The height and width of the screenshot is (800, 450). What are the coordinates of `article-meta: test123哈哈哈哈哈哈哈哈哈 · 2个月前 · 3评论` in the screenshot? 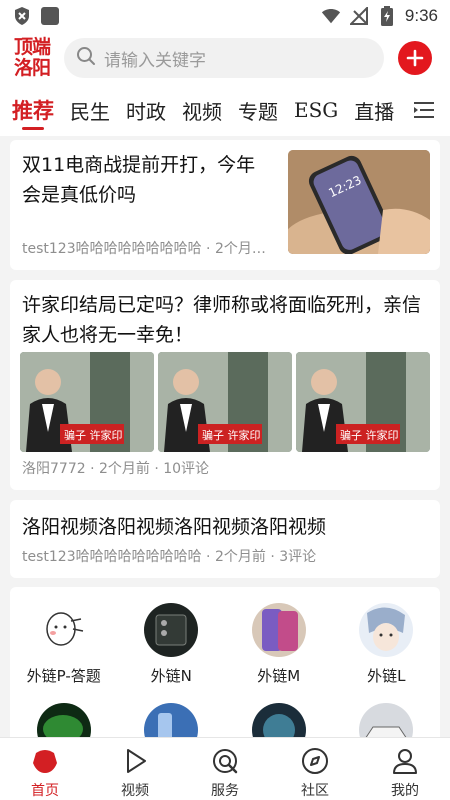 It's located at (169, 557).